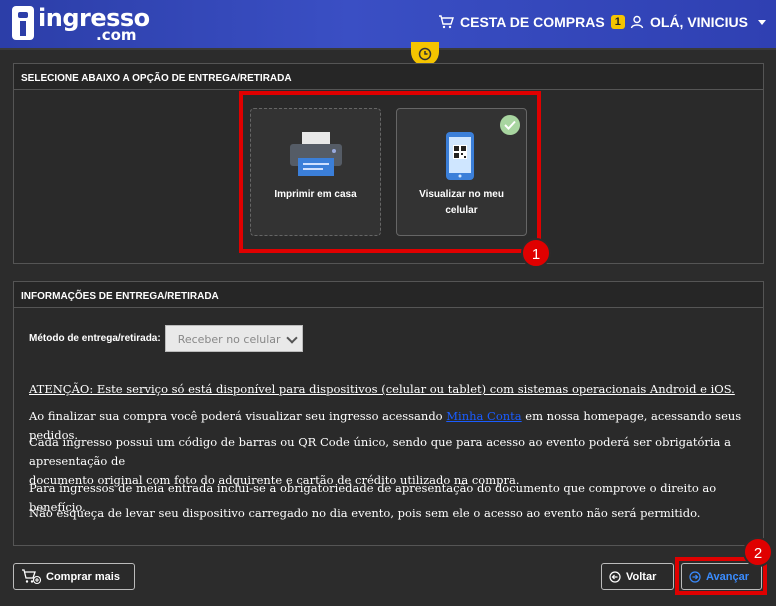  I want to click on delivery-info-title: INFORMAÇÕES DE ENTREGA/RETIRADA, so click(388, 295).